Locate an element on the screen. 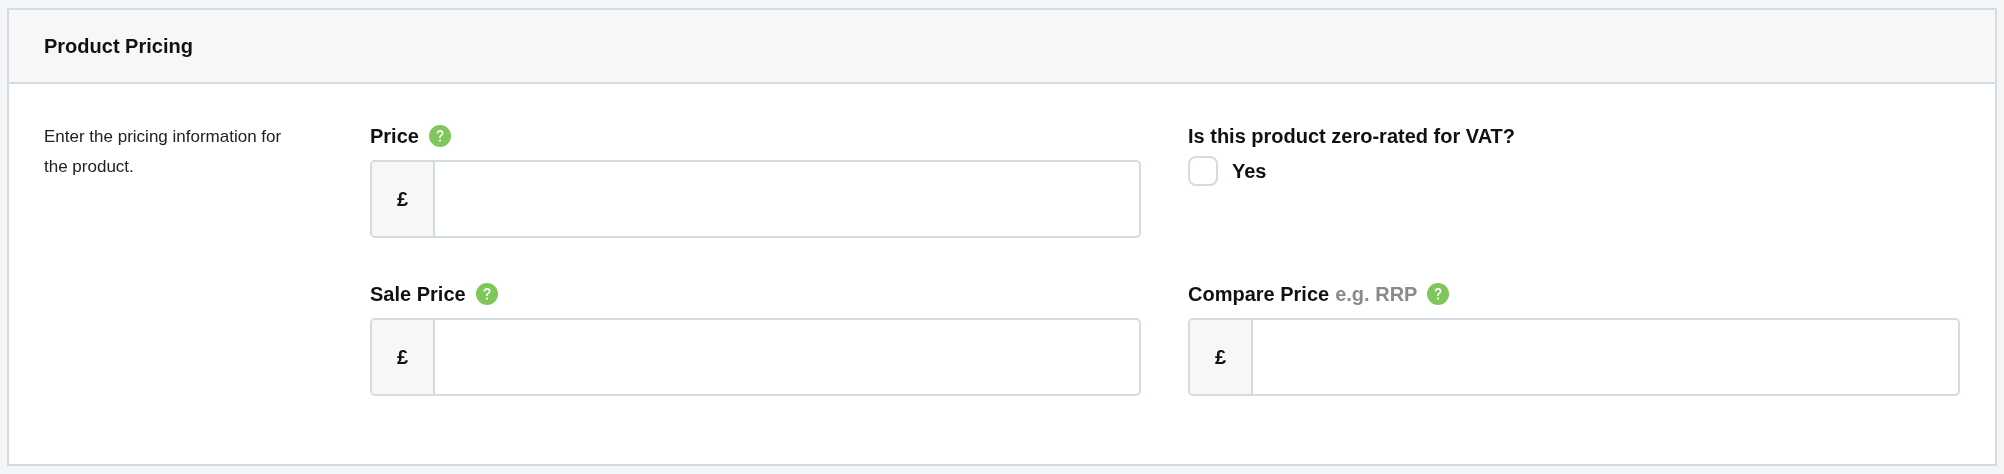 This screenshot has width=2004, height=474. field-label: Is this product zero-rated for VAT? is located at coordinates (1352, 136).